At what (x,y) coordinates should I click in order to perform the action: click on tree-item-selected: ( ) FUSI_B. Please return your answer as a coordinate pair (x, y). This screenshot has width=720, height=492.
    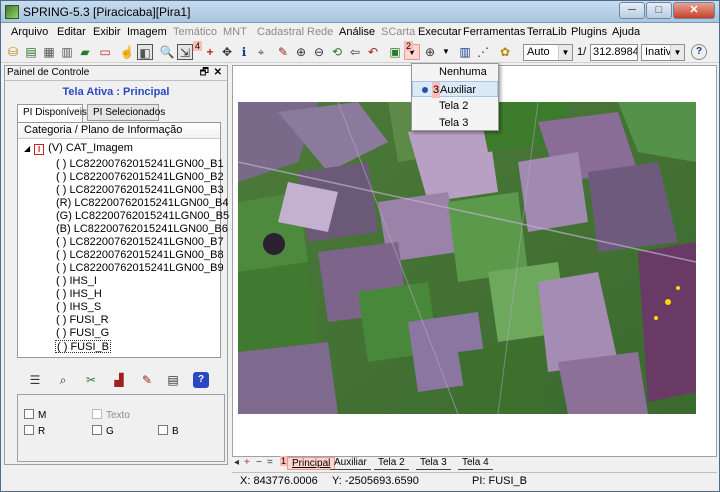
    Looking at the image, I should click on (83, 346).